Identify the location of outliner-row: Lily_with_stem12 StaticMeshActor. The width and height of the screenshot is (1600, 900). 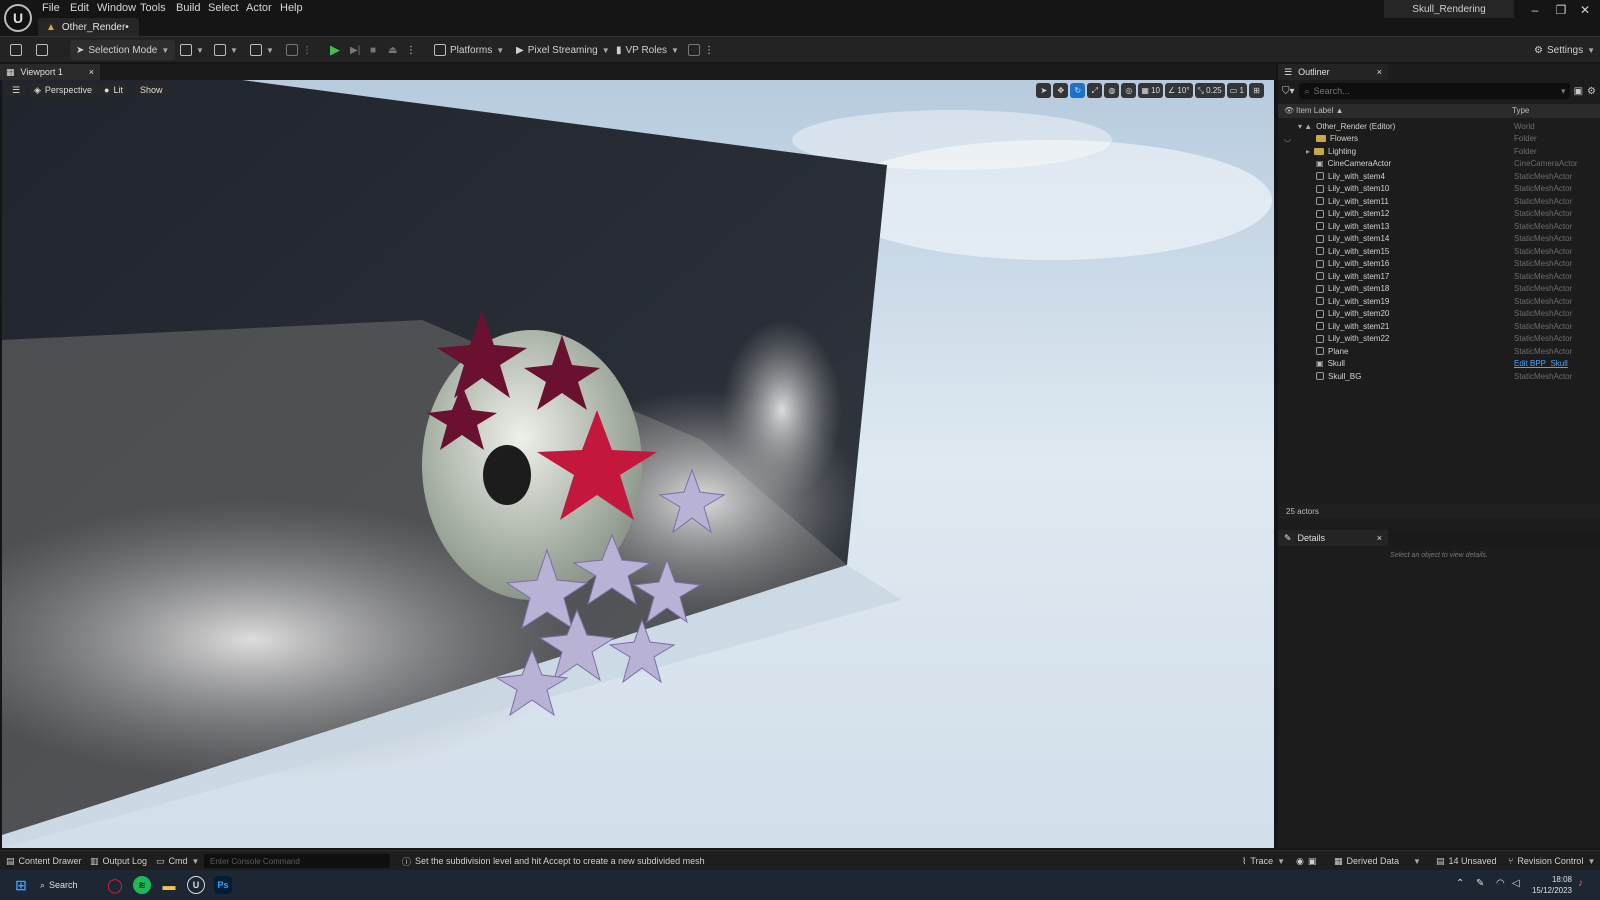
(1439, 214).